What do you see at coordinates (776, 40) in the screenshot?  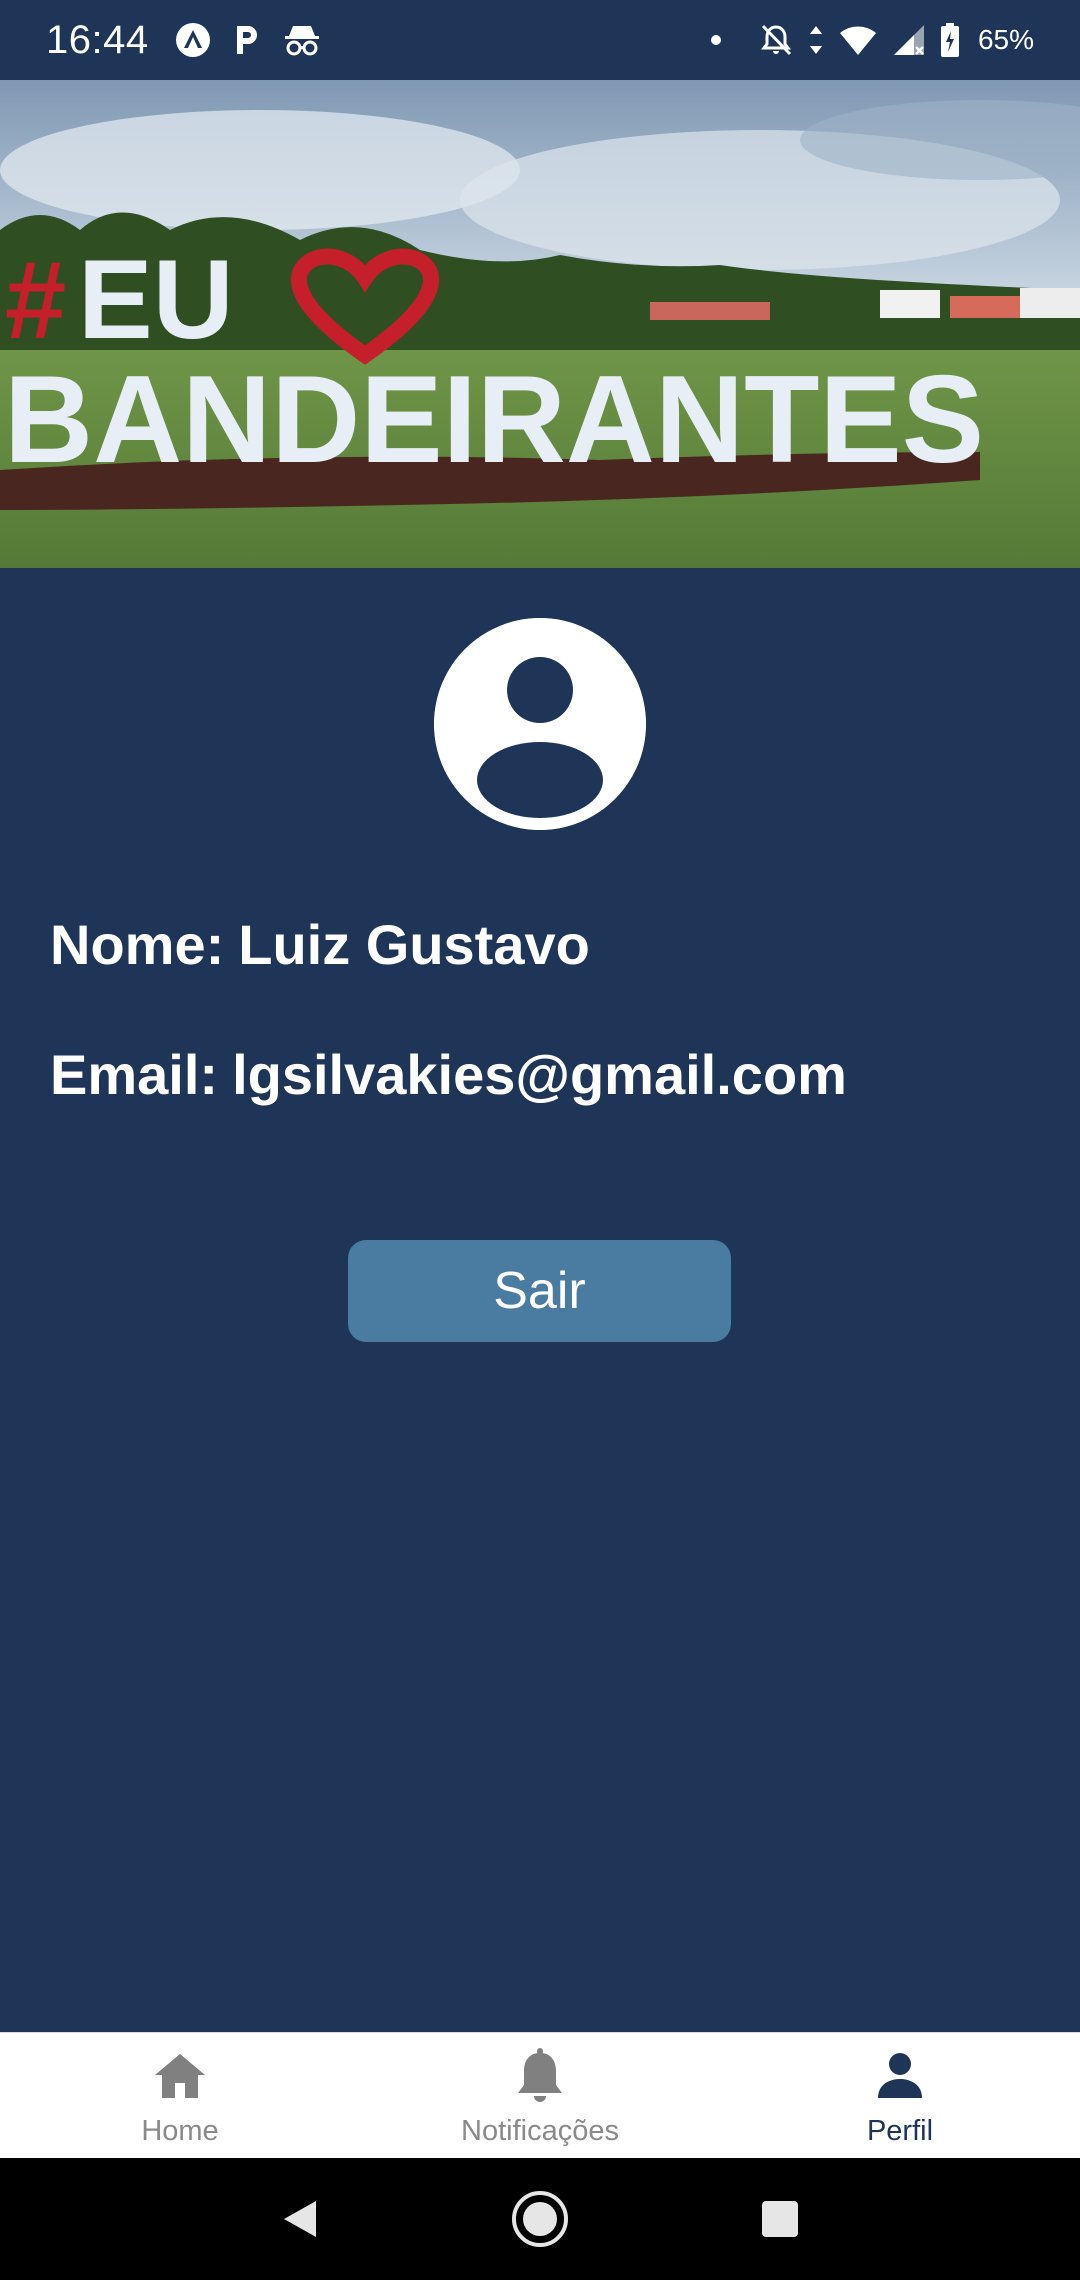 I see `mute-icon` at bounding box center [776, 40].